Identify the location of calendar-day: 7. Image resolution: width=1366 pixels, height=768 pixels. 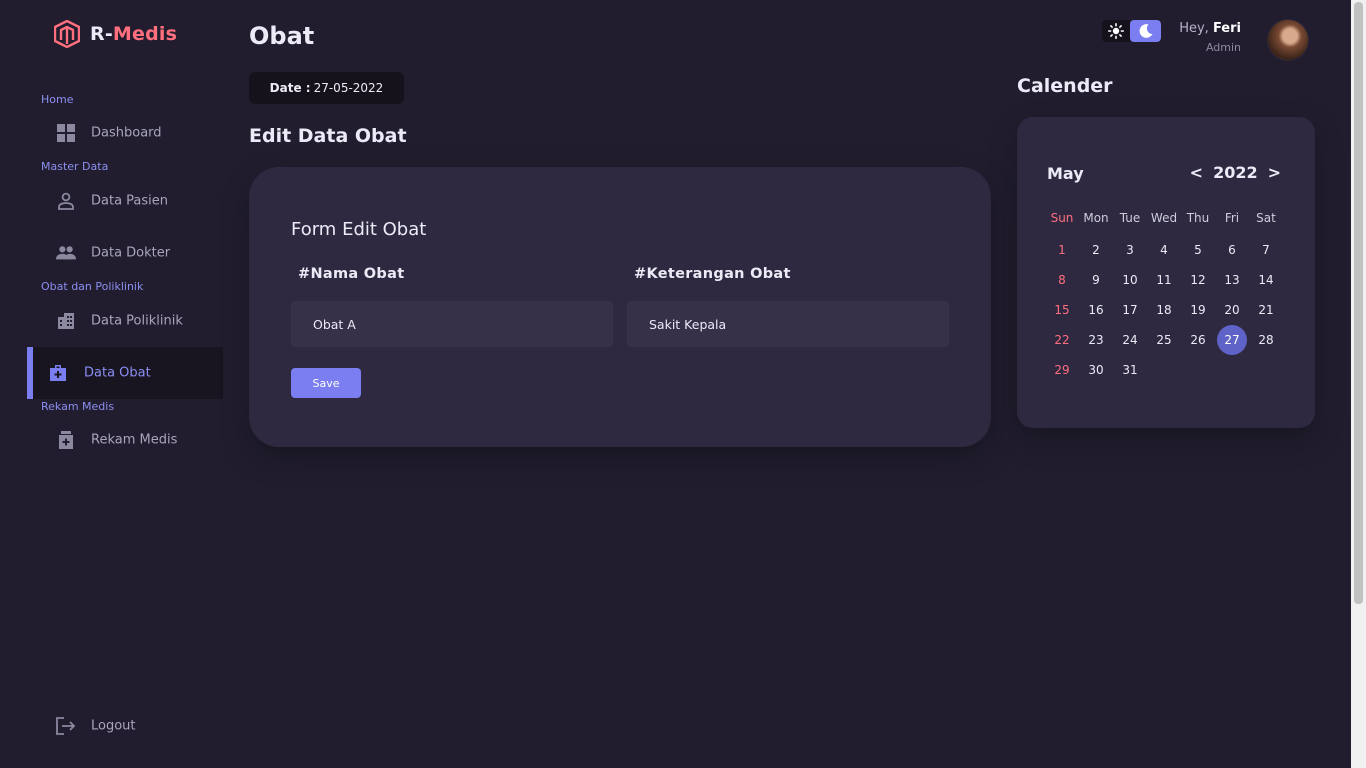
(1266, 250).